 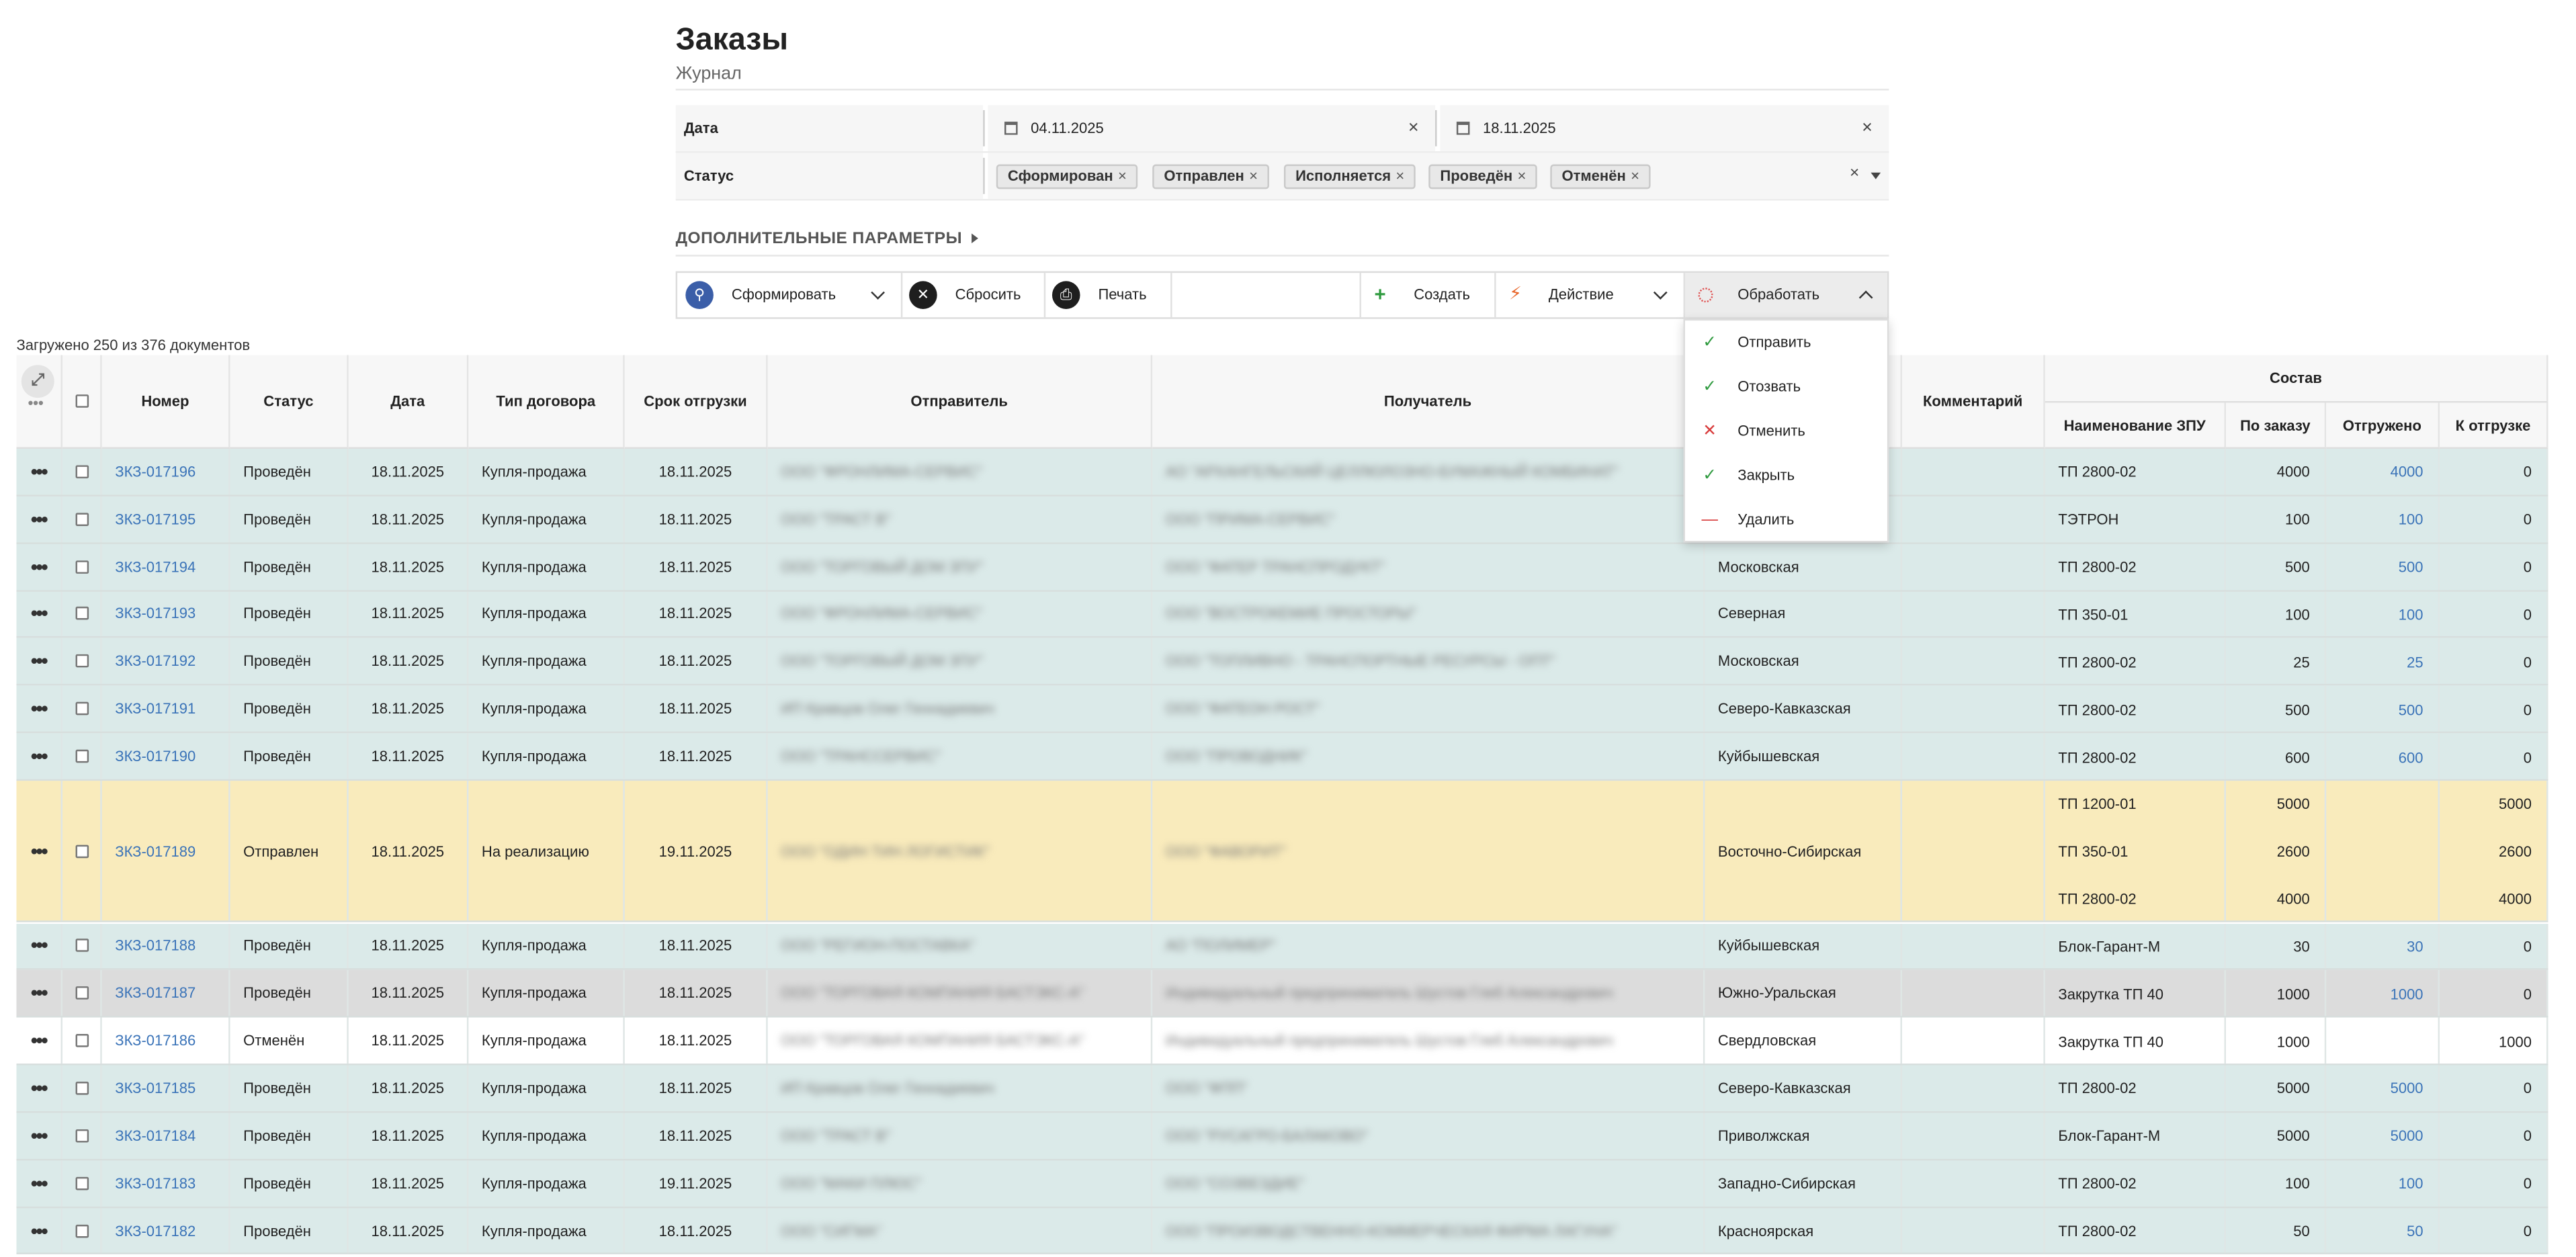 I want to click on column-header-shipped: Отгружено, so click(x=2383, y=425).